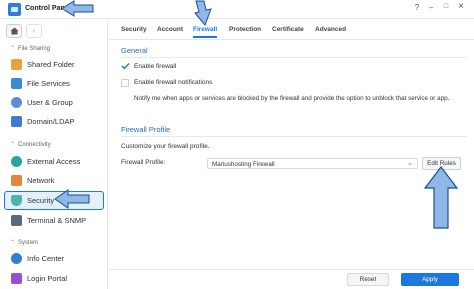 This screenshot has width=474, height=289. I want to click on sidebar-item-network: Network, so click(54, 180).